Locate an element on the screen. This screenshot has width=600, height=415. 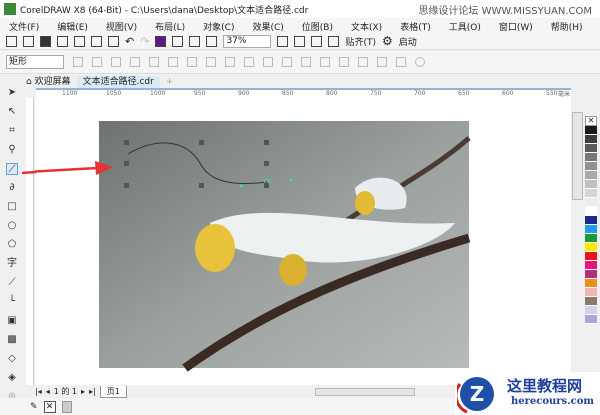
new-tab-plus-icon: + is located at coordinates (170, 82).